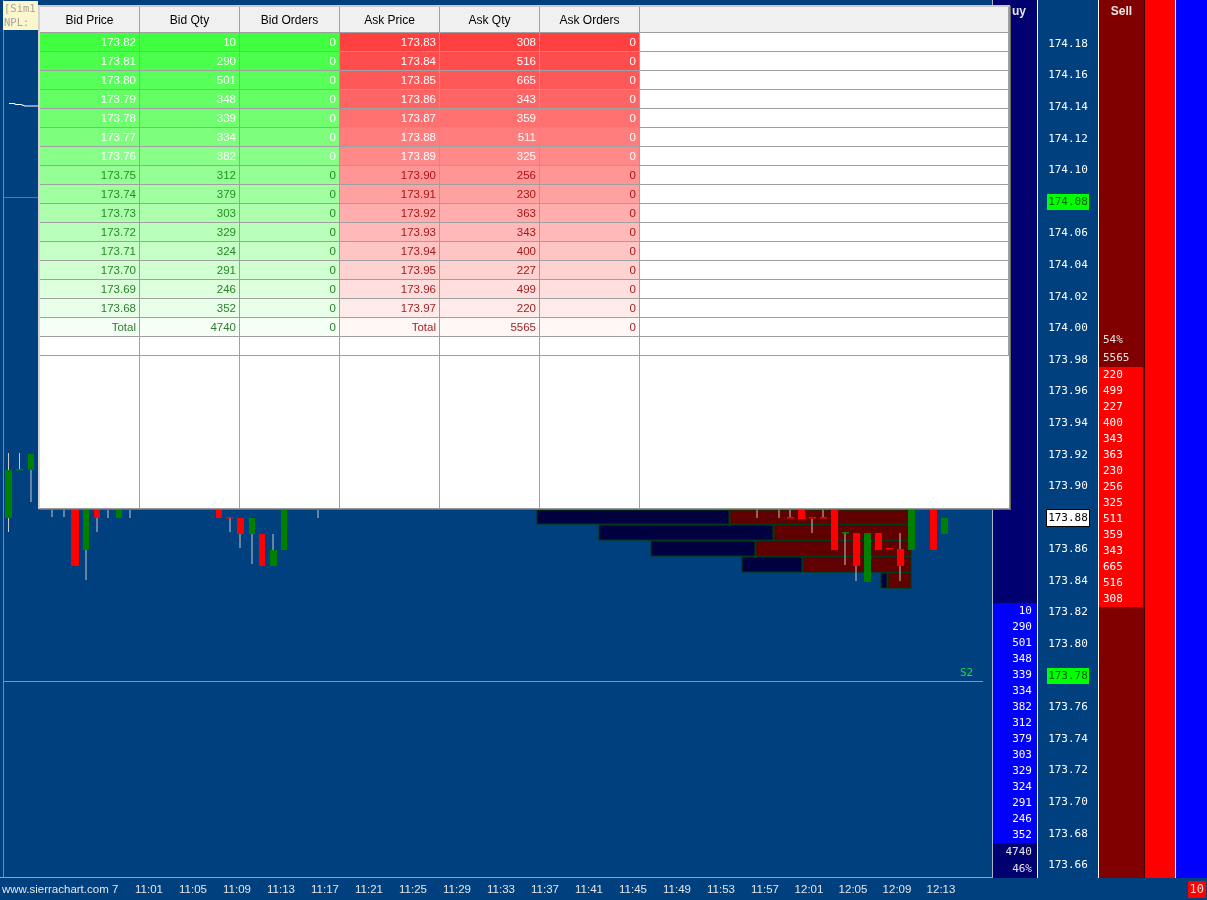 The image size is (1207, 900). I want to click on table-cell: 499, so click(490, 289).